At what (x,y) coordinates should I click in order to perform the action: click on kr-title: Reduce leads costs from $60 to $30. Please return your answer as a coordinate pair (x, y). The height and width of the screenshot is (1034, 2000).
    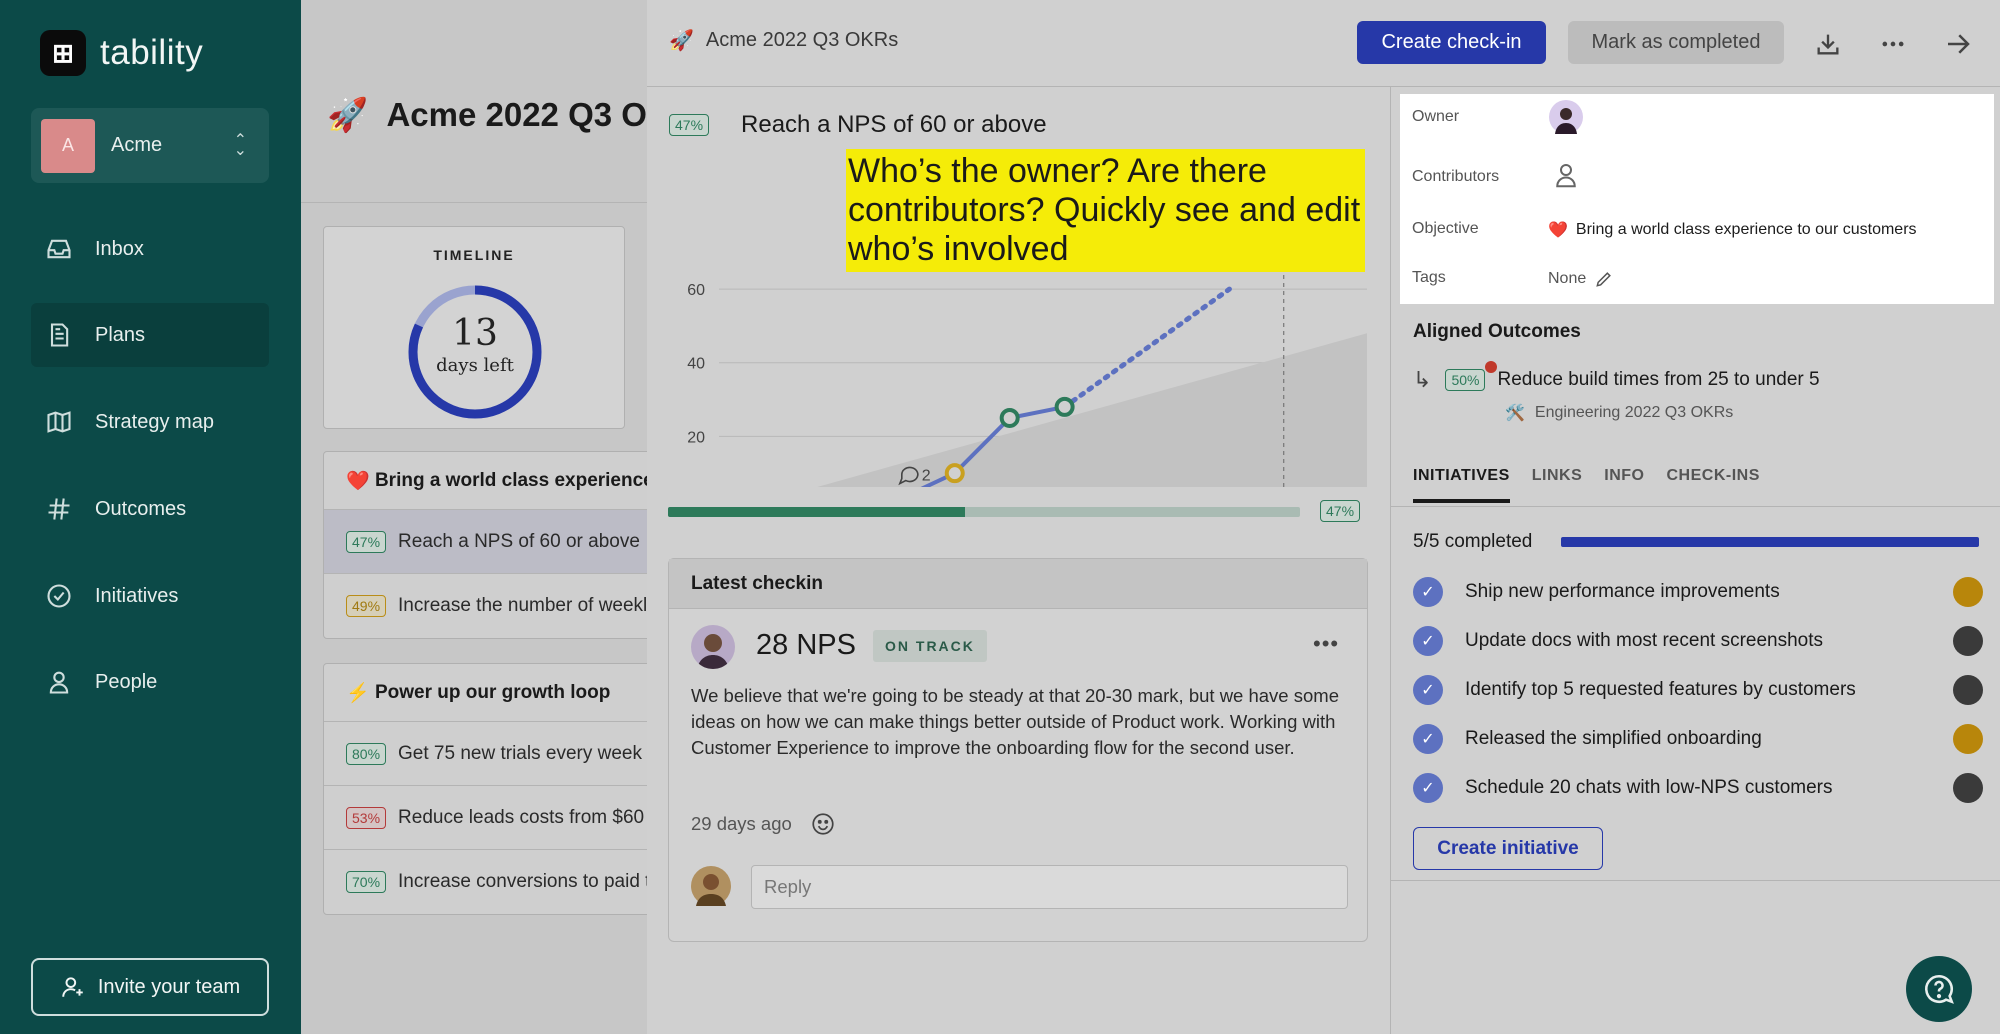
    Looking at the image, I should click on (533, 817).